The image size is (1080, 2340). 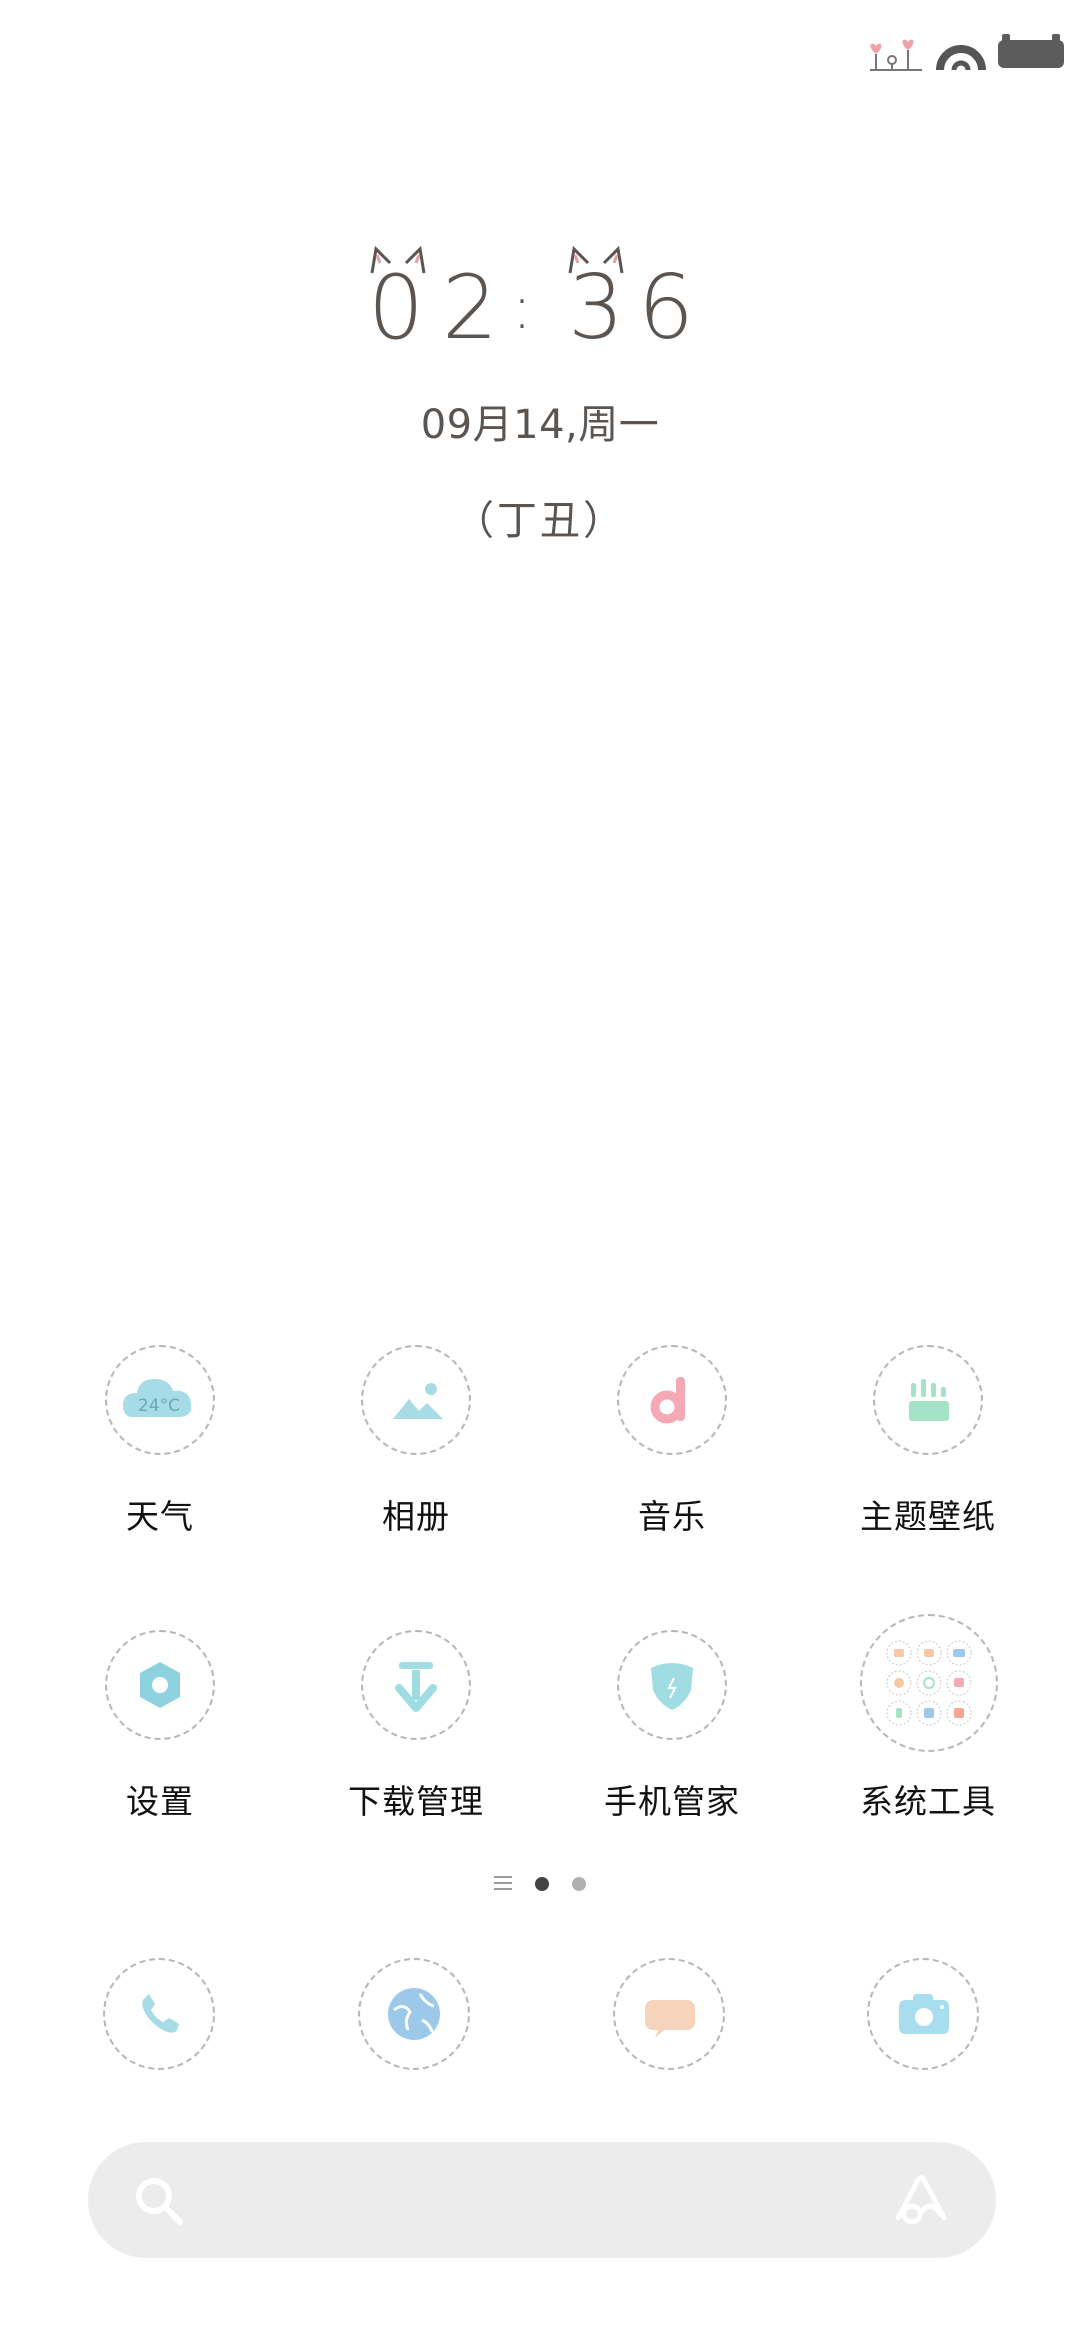 What do you see at coordinates (396, 307) in the screenshot?
I see `clock-hour-tens: 0` at bounding box center [396, 307].